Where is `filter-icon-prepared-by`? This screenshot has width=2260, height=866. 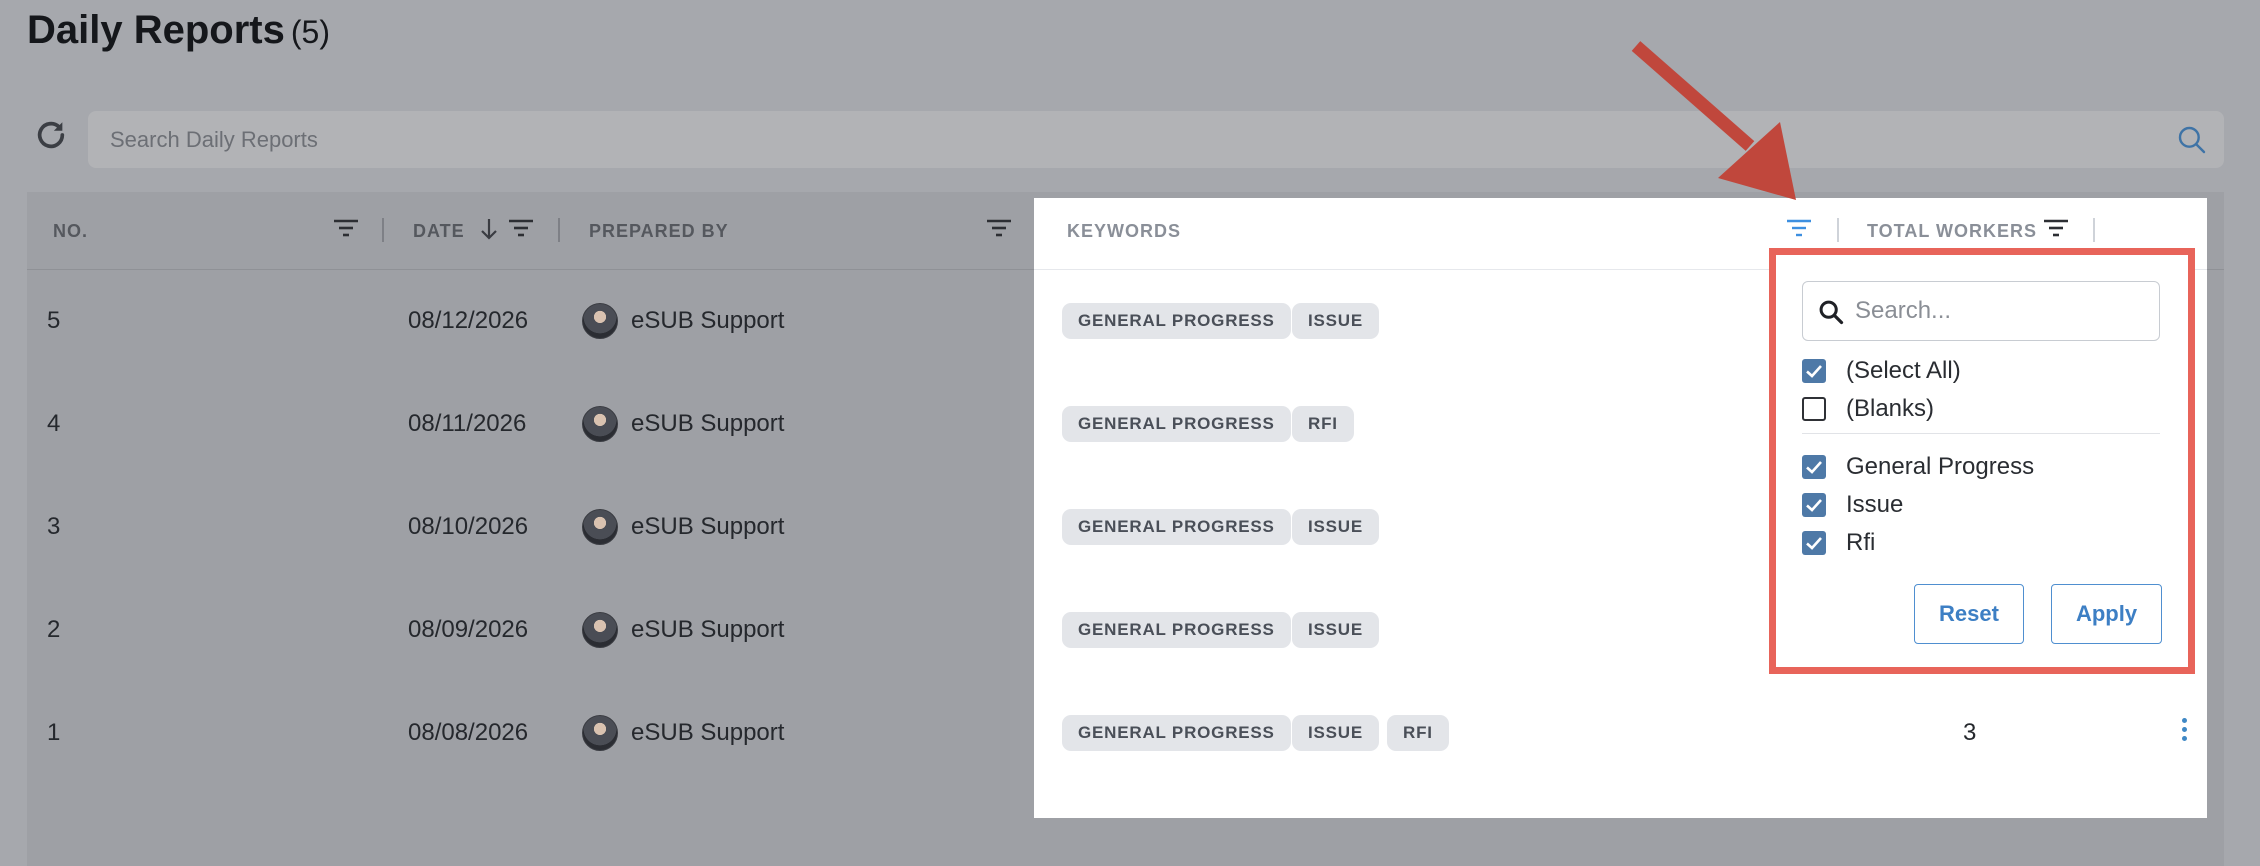
filter-icon-prepared-by is located at coordinates (999, 228).